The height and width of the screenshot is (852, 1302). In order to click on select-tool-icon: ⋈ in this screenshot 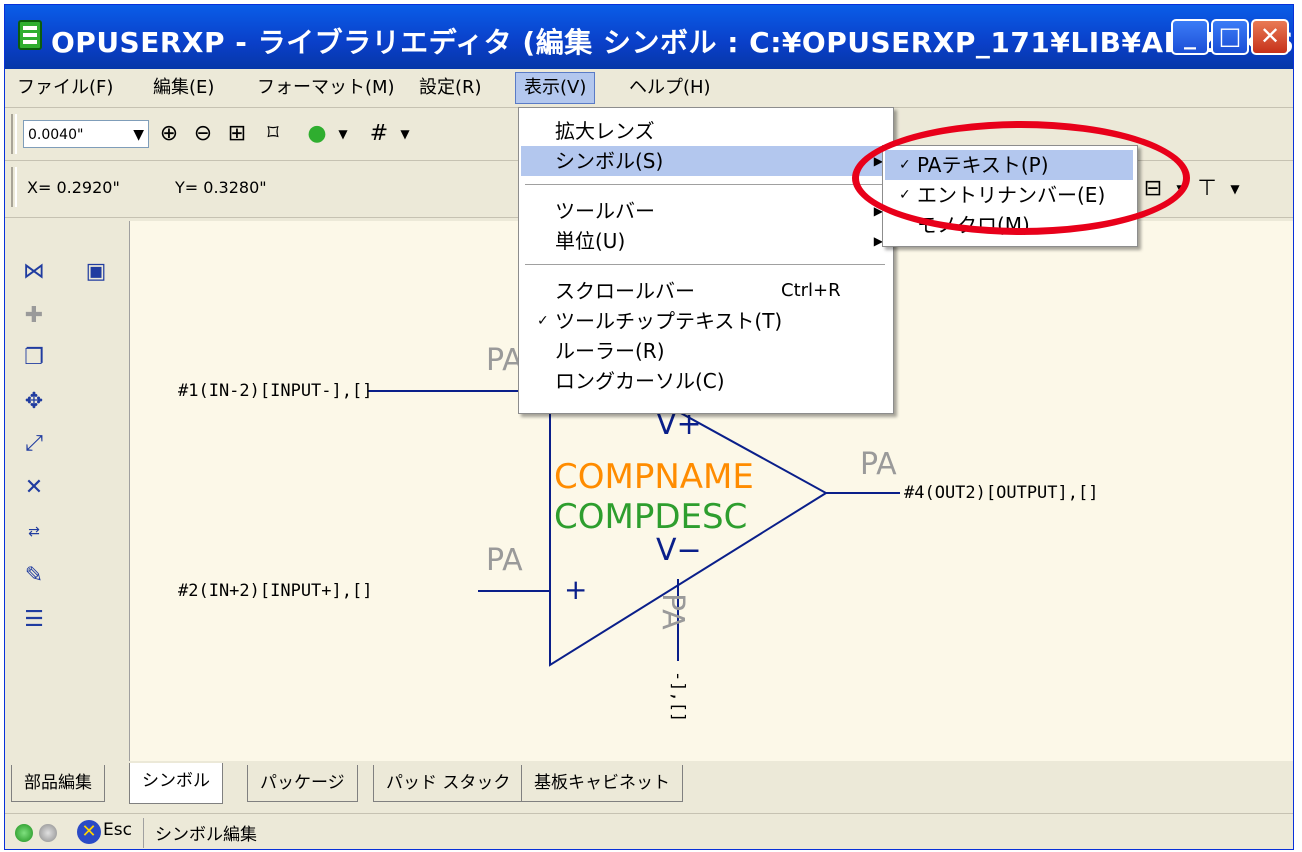, I will do `click(34, 272)`.